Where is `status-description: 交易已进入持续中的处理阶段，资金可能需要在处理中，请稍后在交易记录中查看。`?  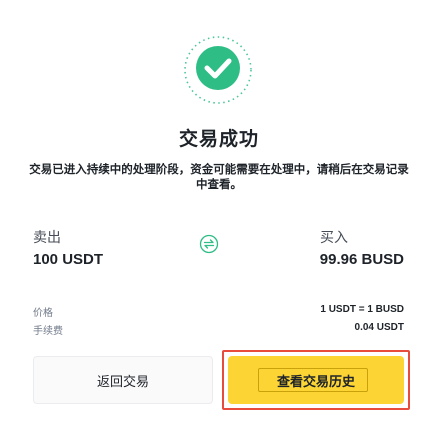
status-description: 交易已进入持续中的处理阶段，资金可能需要在处理中，请稍后在交易记录中查看。 is located at coordinates (219, 177).